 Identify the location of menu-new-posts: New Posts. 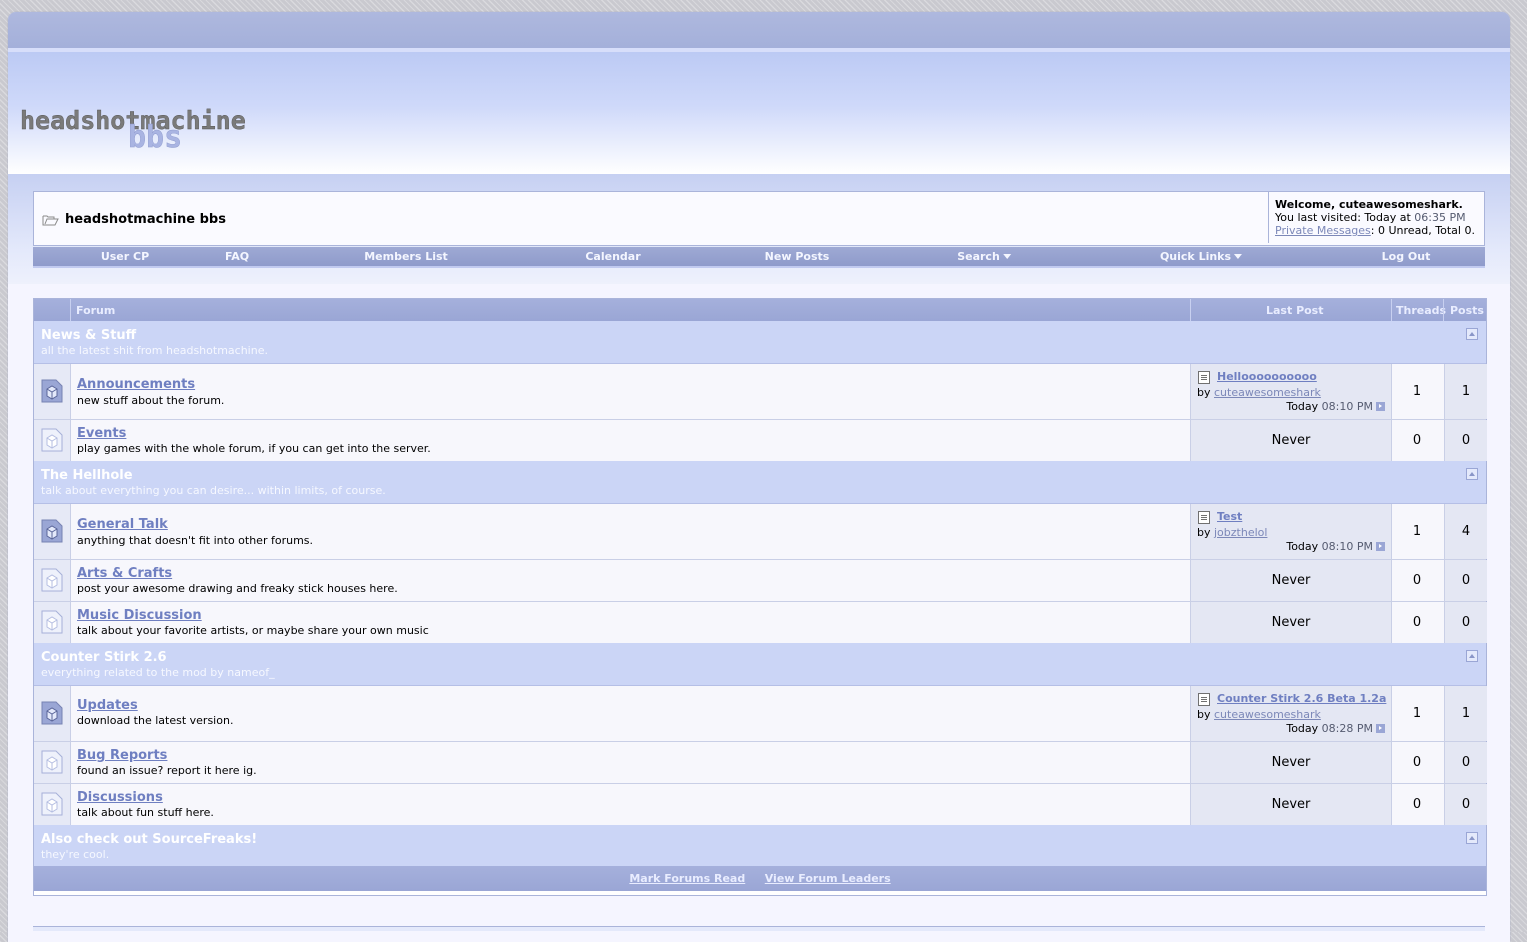
(797, 256).